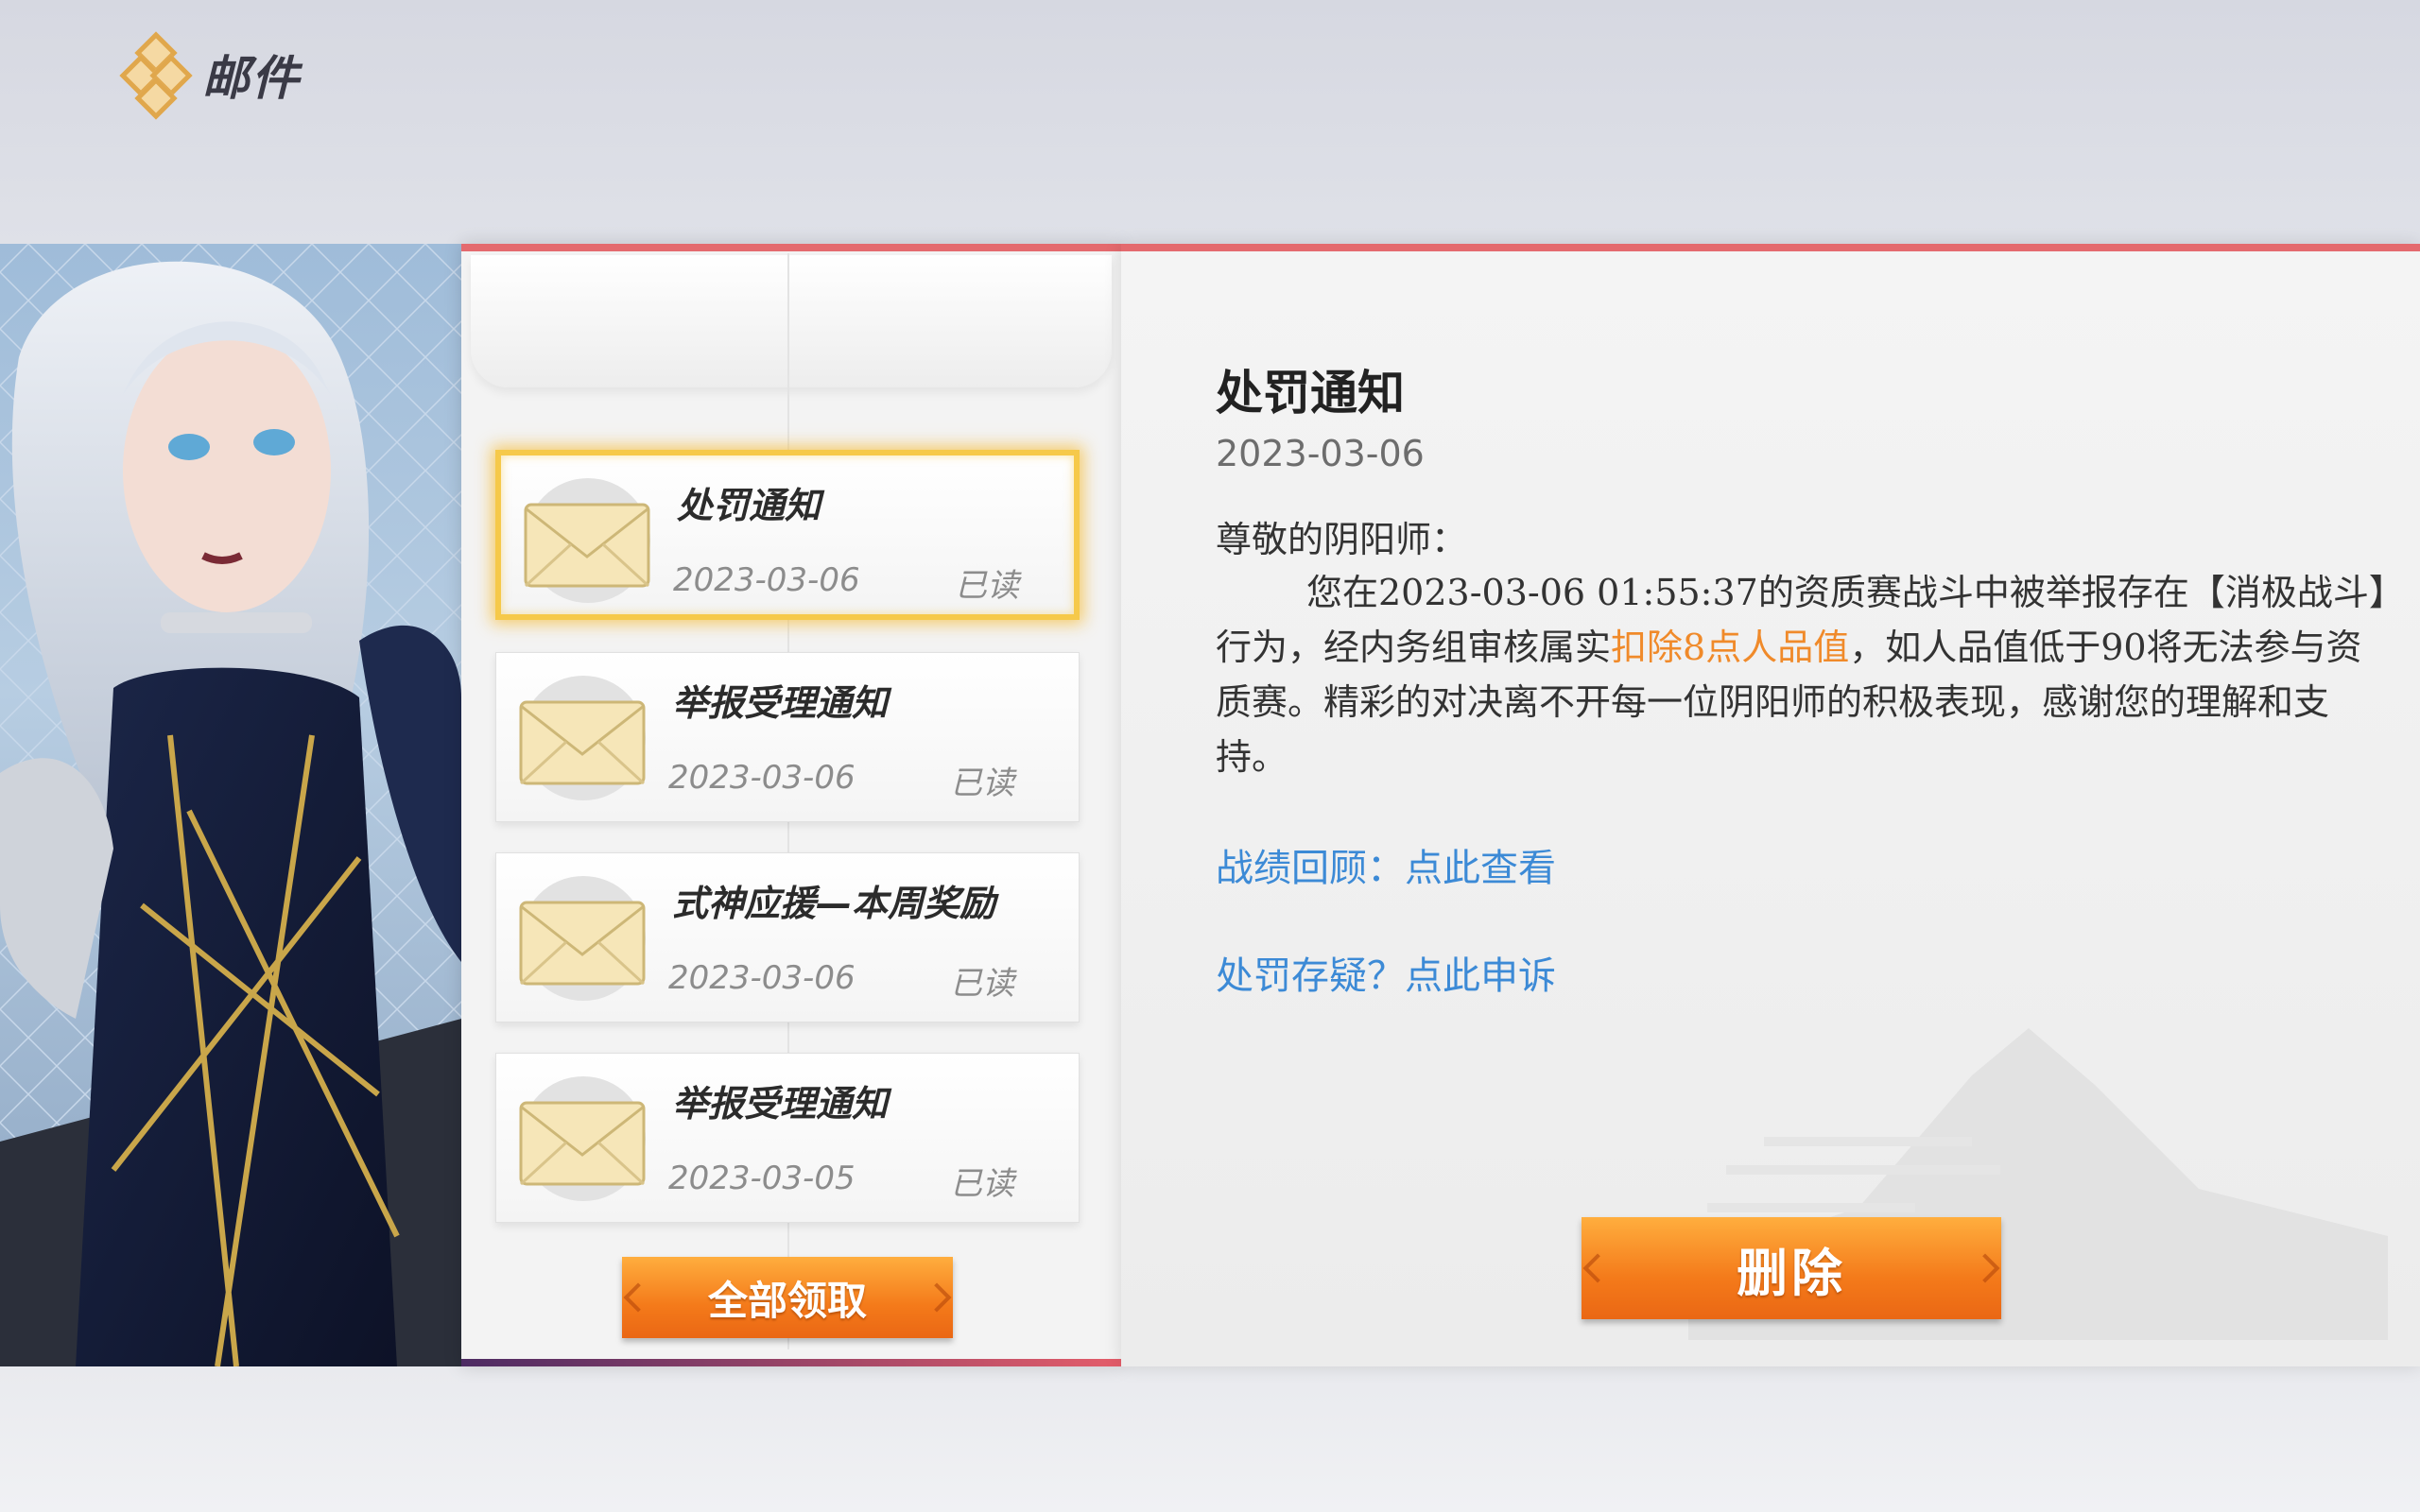 The height and width of the screenshot is (1512, 2420). I want to click on page-title: 邮件, so click(251, 78).